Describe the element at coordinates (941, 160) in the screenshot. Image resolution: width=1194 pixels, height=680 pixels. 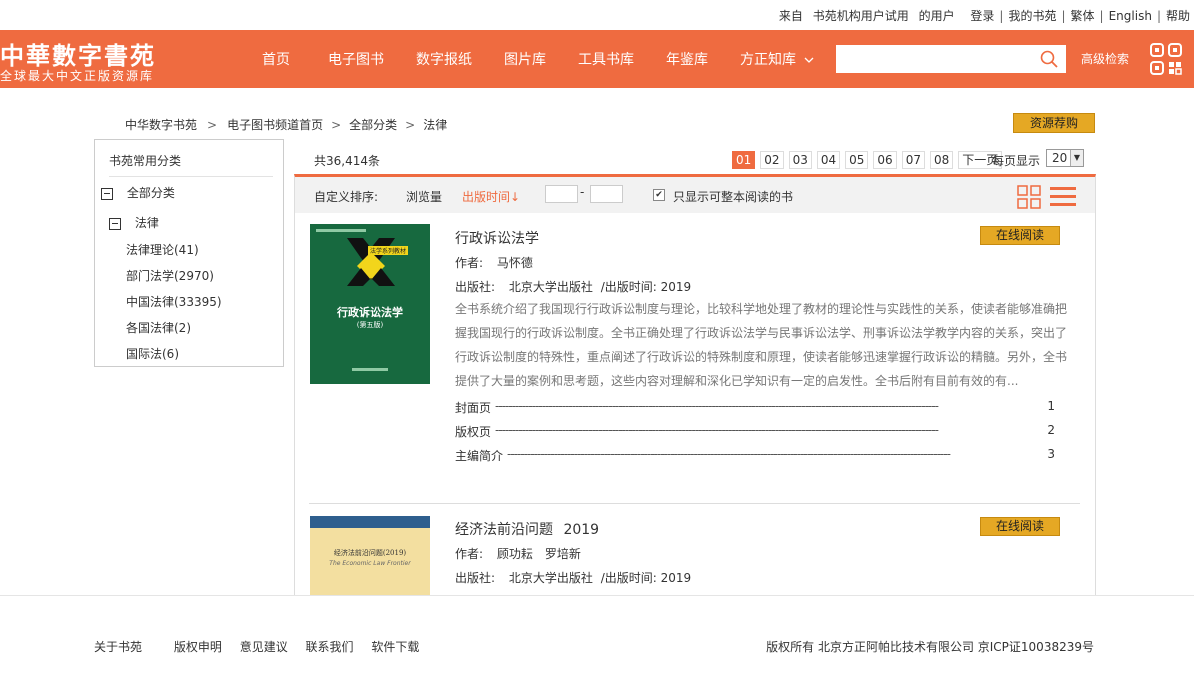
I see `page-8: 08` at that location.